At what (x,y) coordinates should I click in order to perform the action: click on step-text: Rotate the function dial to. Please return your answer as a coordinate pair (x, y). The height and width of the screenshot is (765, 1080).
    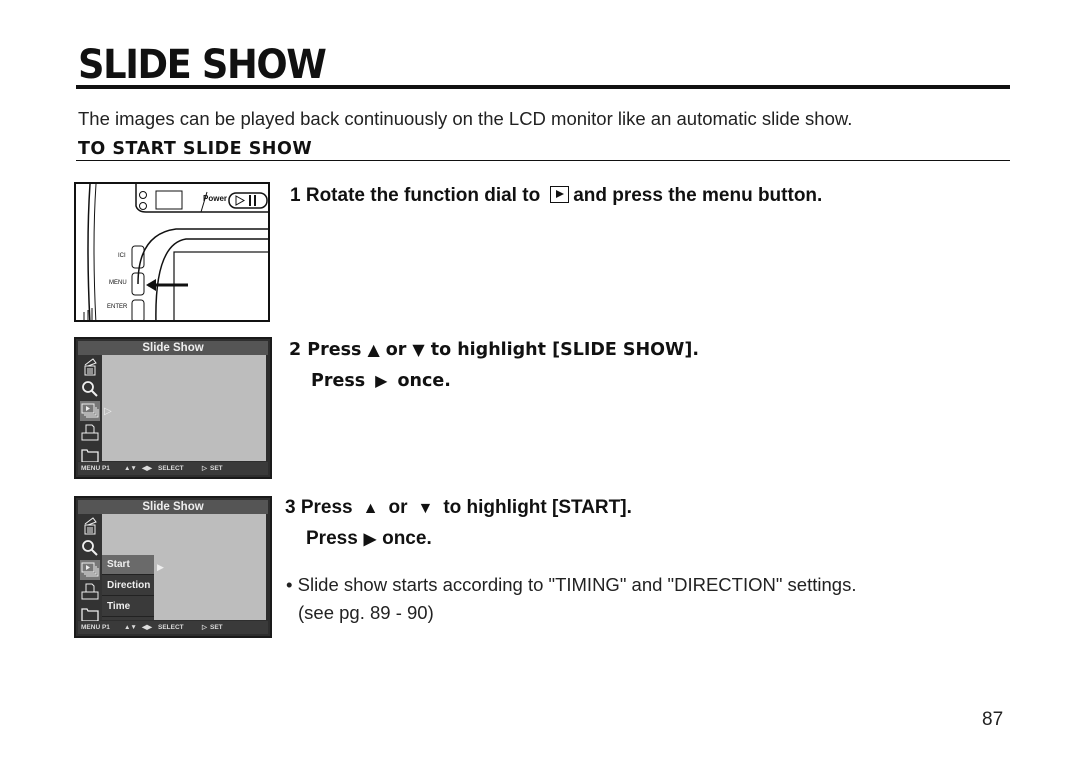
    Looking at the image, I should click on (423, 195).